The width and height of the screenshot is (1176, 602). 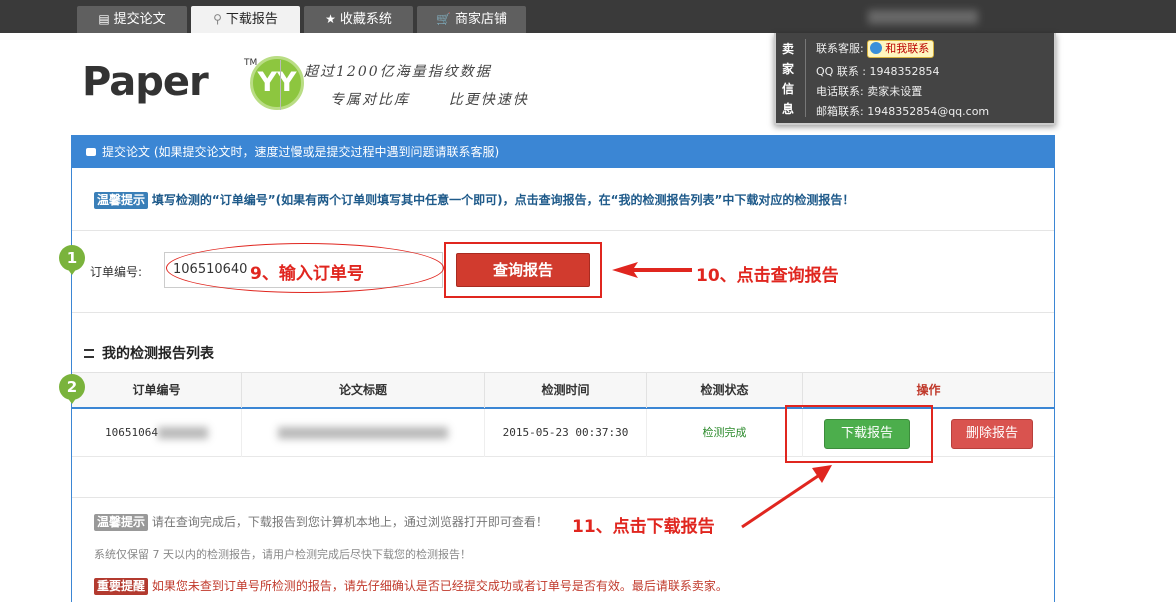 I want to click on annotation-arrows, so click(x=722, y=395).